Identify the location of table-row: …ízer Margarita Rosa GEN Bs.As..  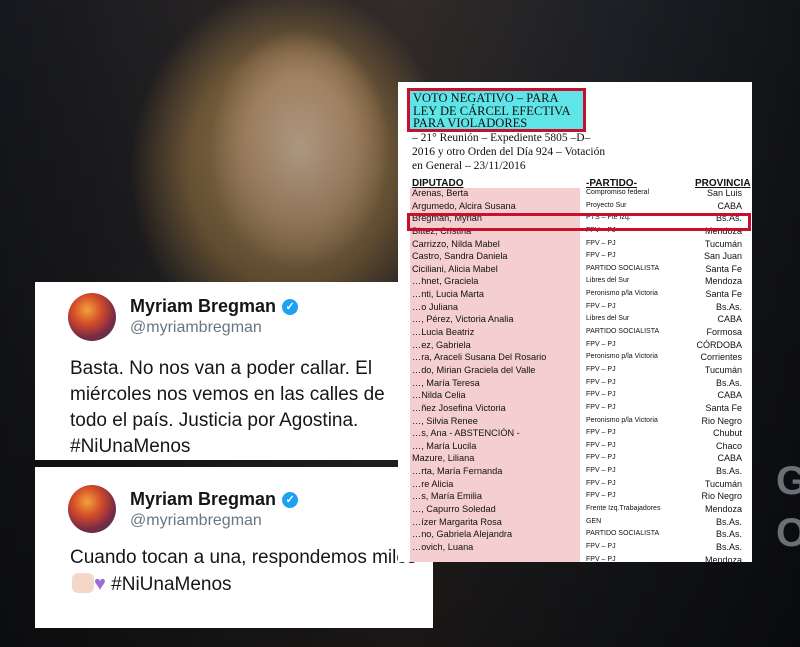
(575, 523).